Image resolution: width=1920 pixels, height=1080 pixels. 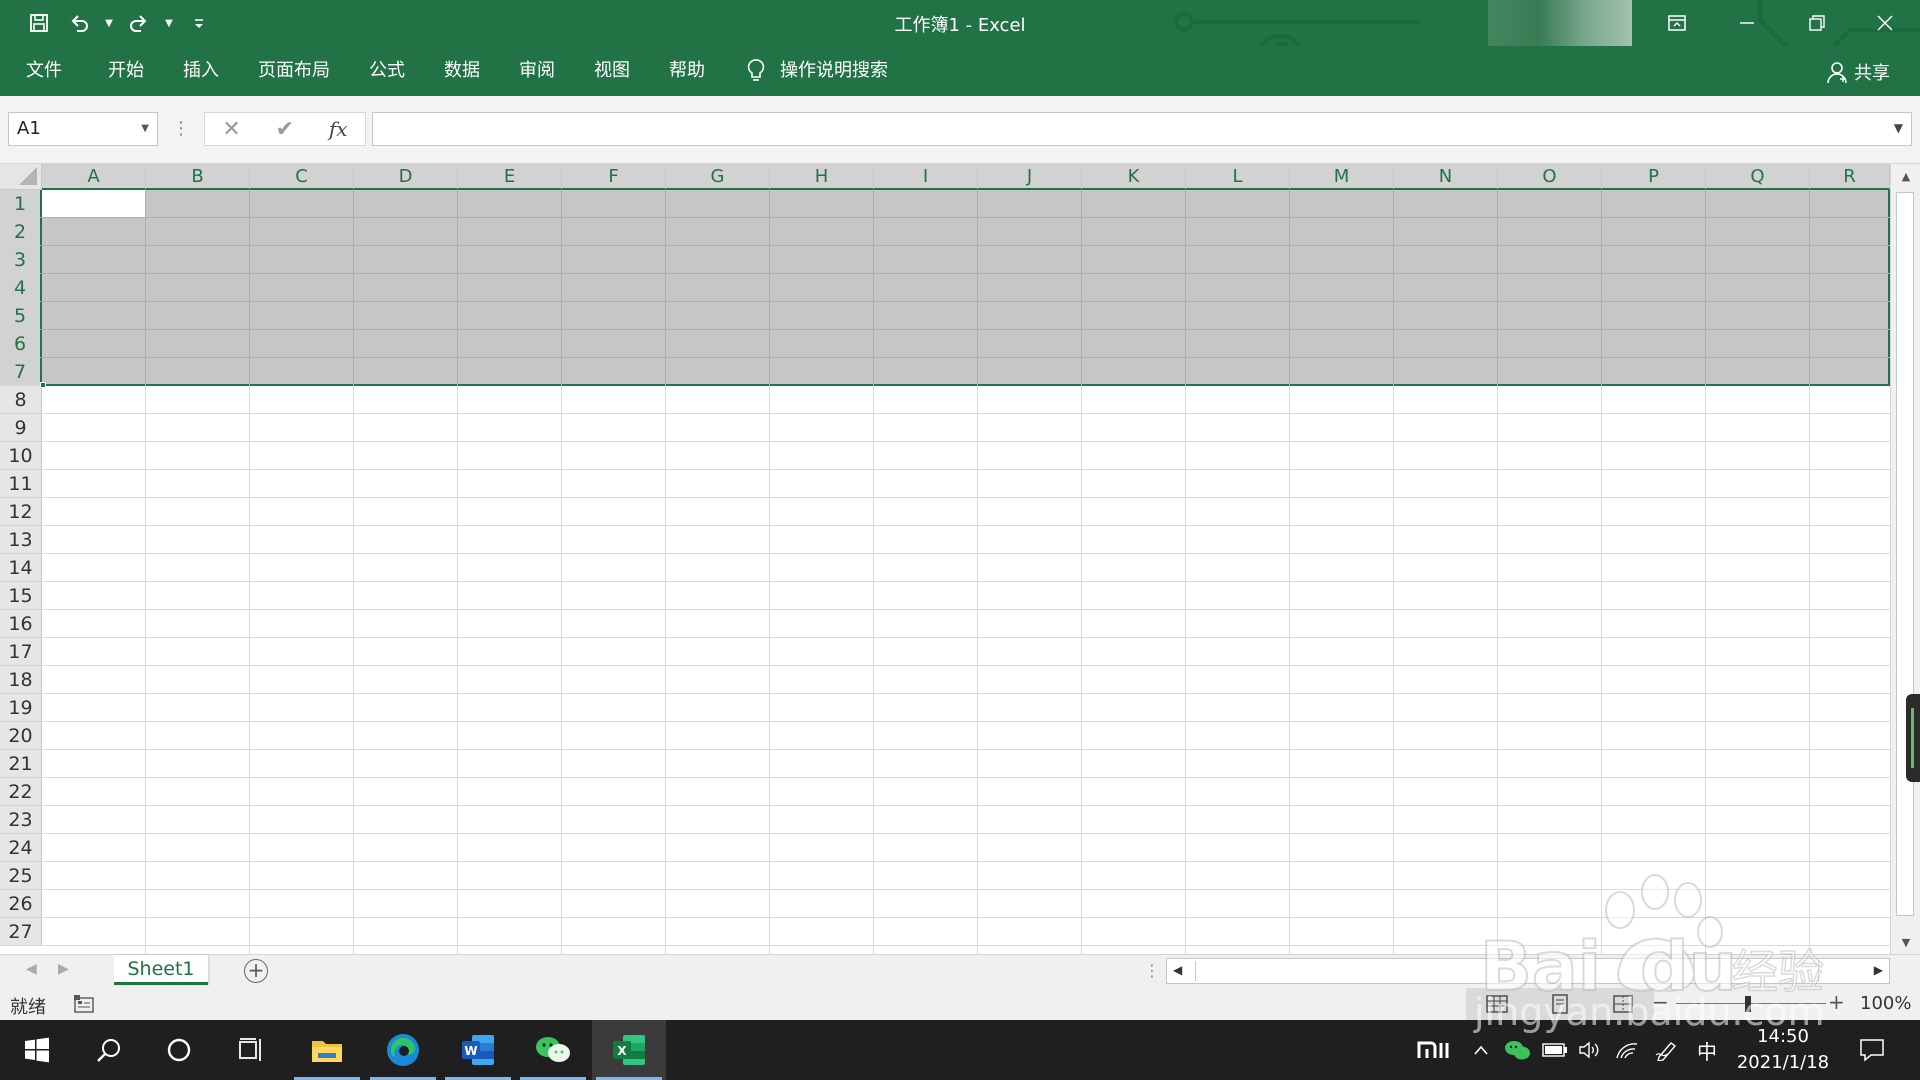 I want to click on edge-browser-button, so click(x=403, y=1050).